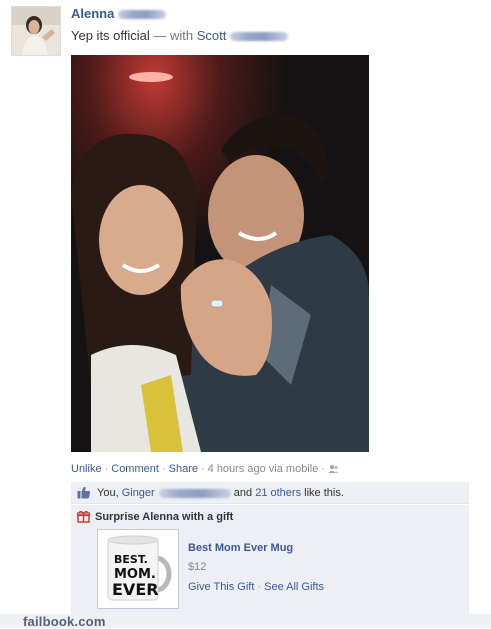 This screenshot has height=629, width=491. I want to click on comment-link: Comment, so click(135, 469).